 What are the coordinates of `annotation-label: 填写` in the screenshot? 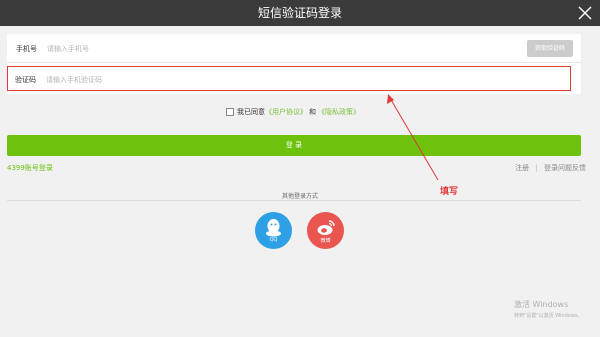 It's located at (449, 192).